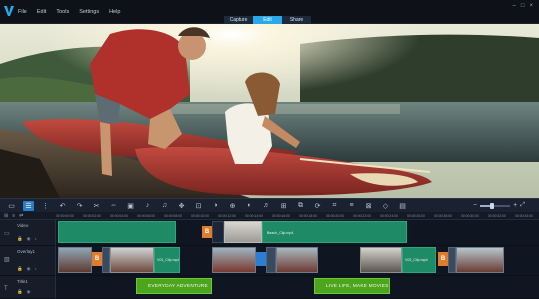 This screenshot has height=299, width=539. I want to click on timecode-label: 00:00:26:00, so click(416, 216).